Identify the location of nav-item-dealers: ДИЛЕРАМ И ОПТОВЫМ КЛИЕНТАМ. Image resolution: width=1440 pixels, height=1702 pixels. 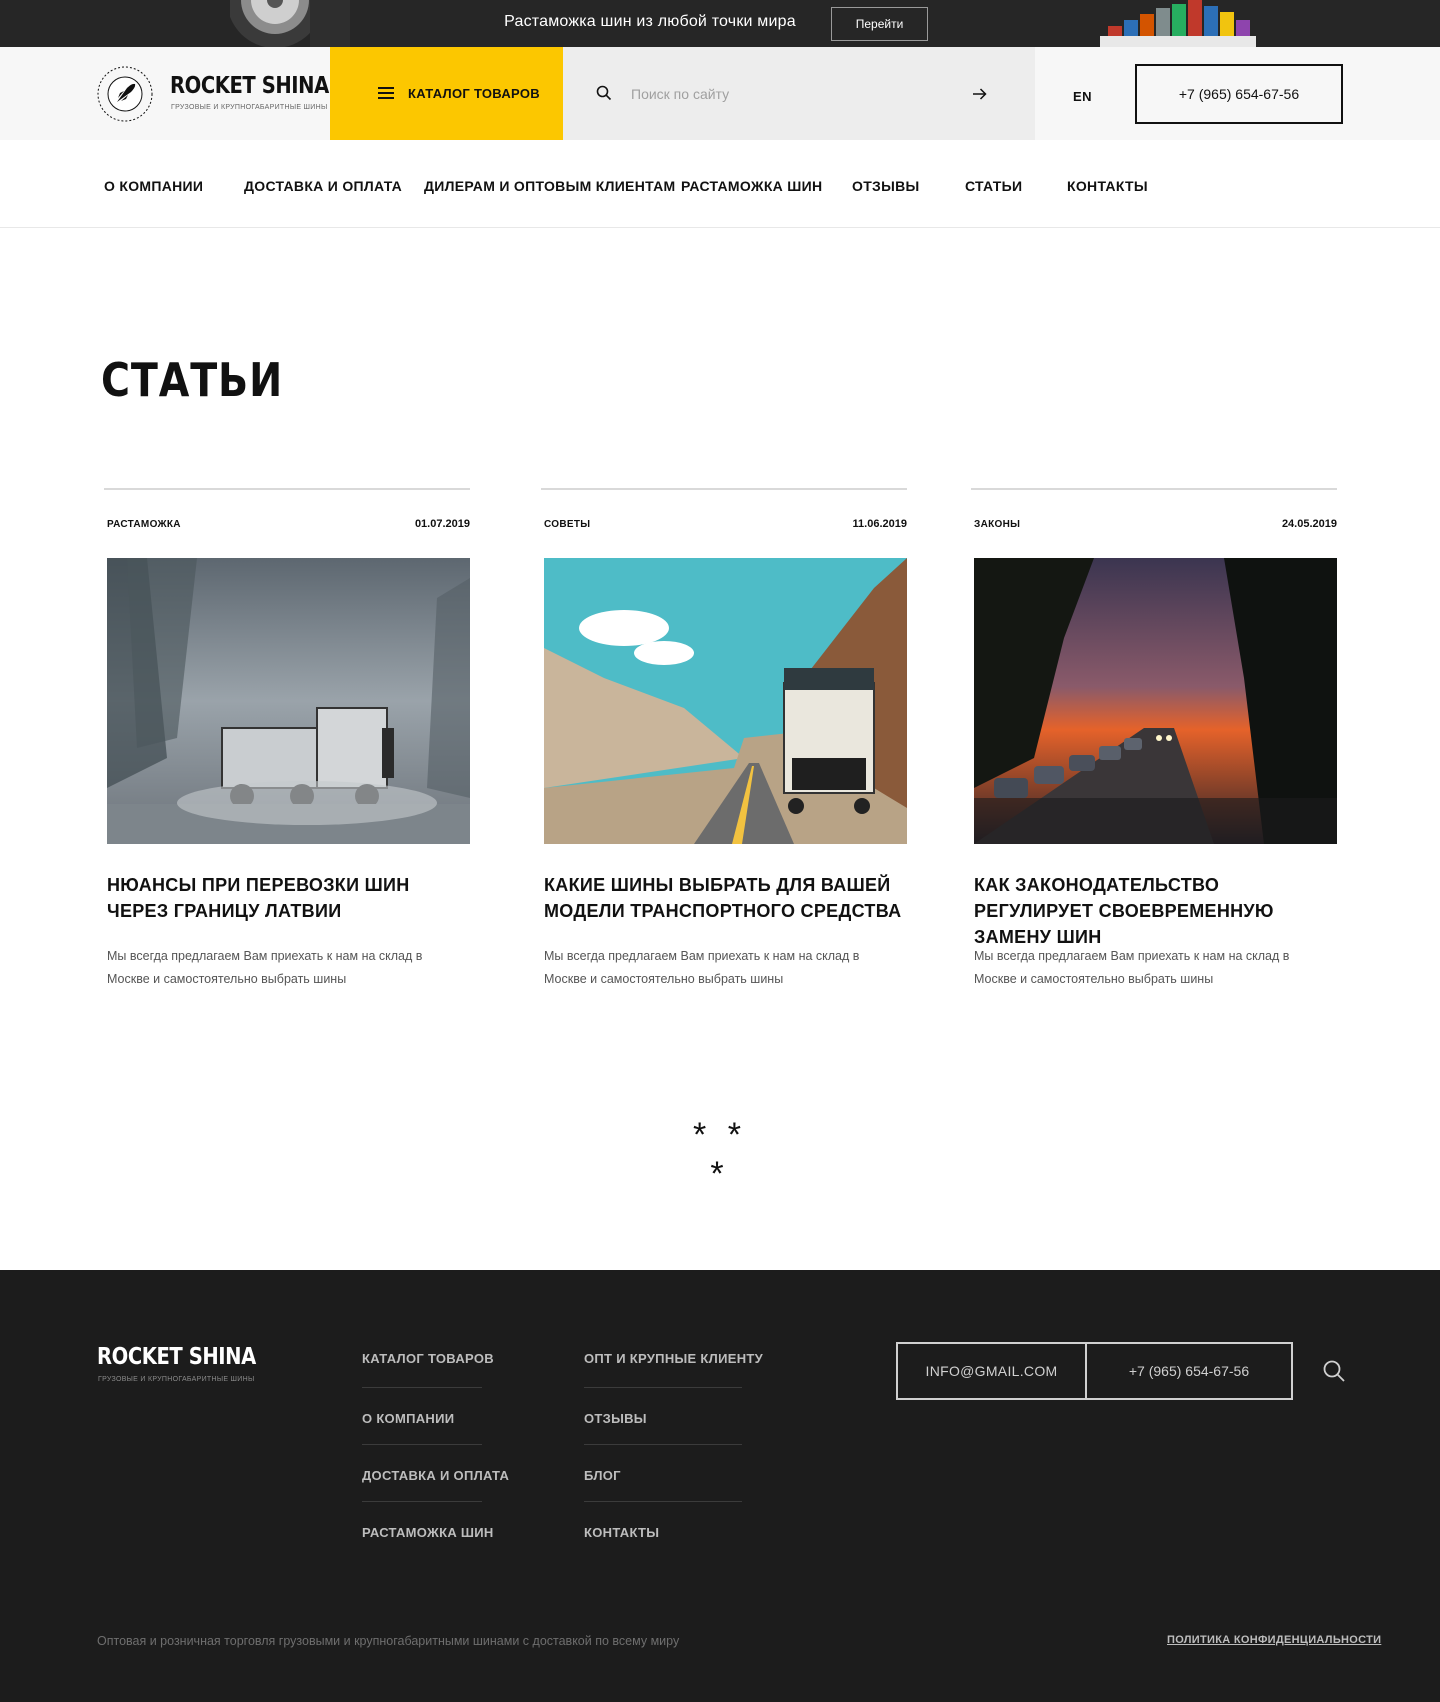
(549, 186).